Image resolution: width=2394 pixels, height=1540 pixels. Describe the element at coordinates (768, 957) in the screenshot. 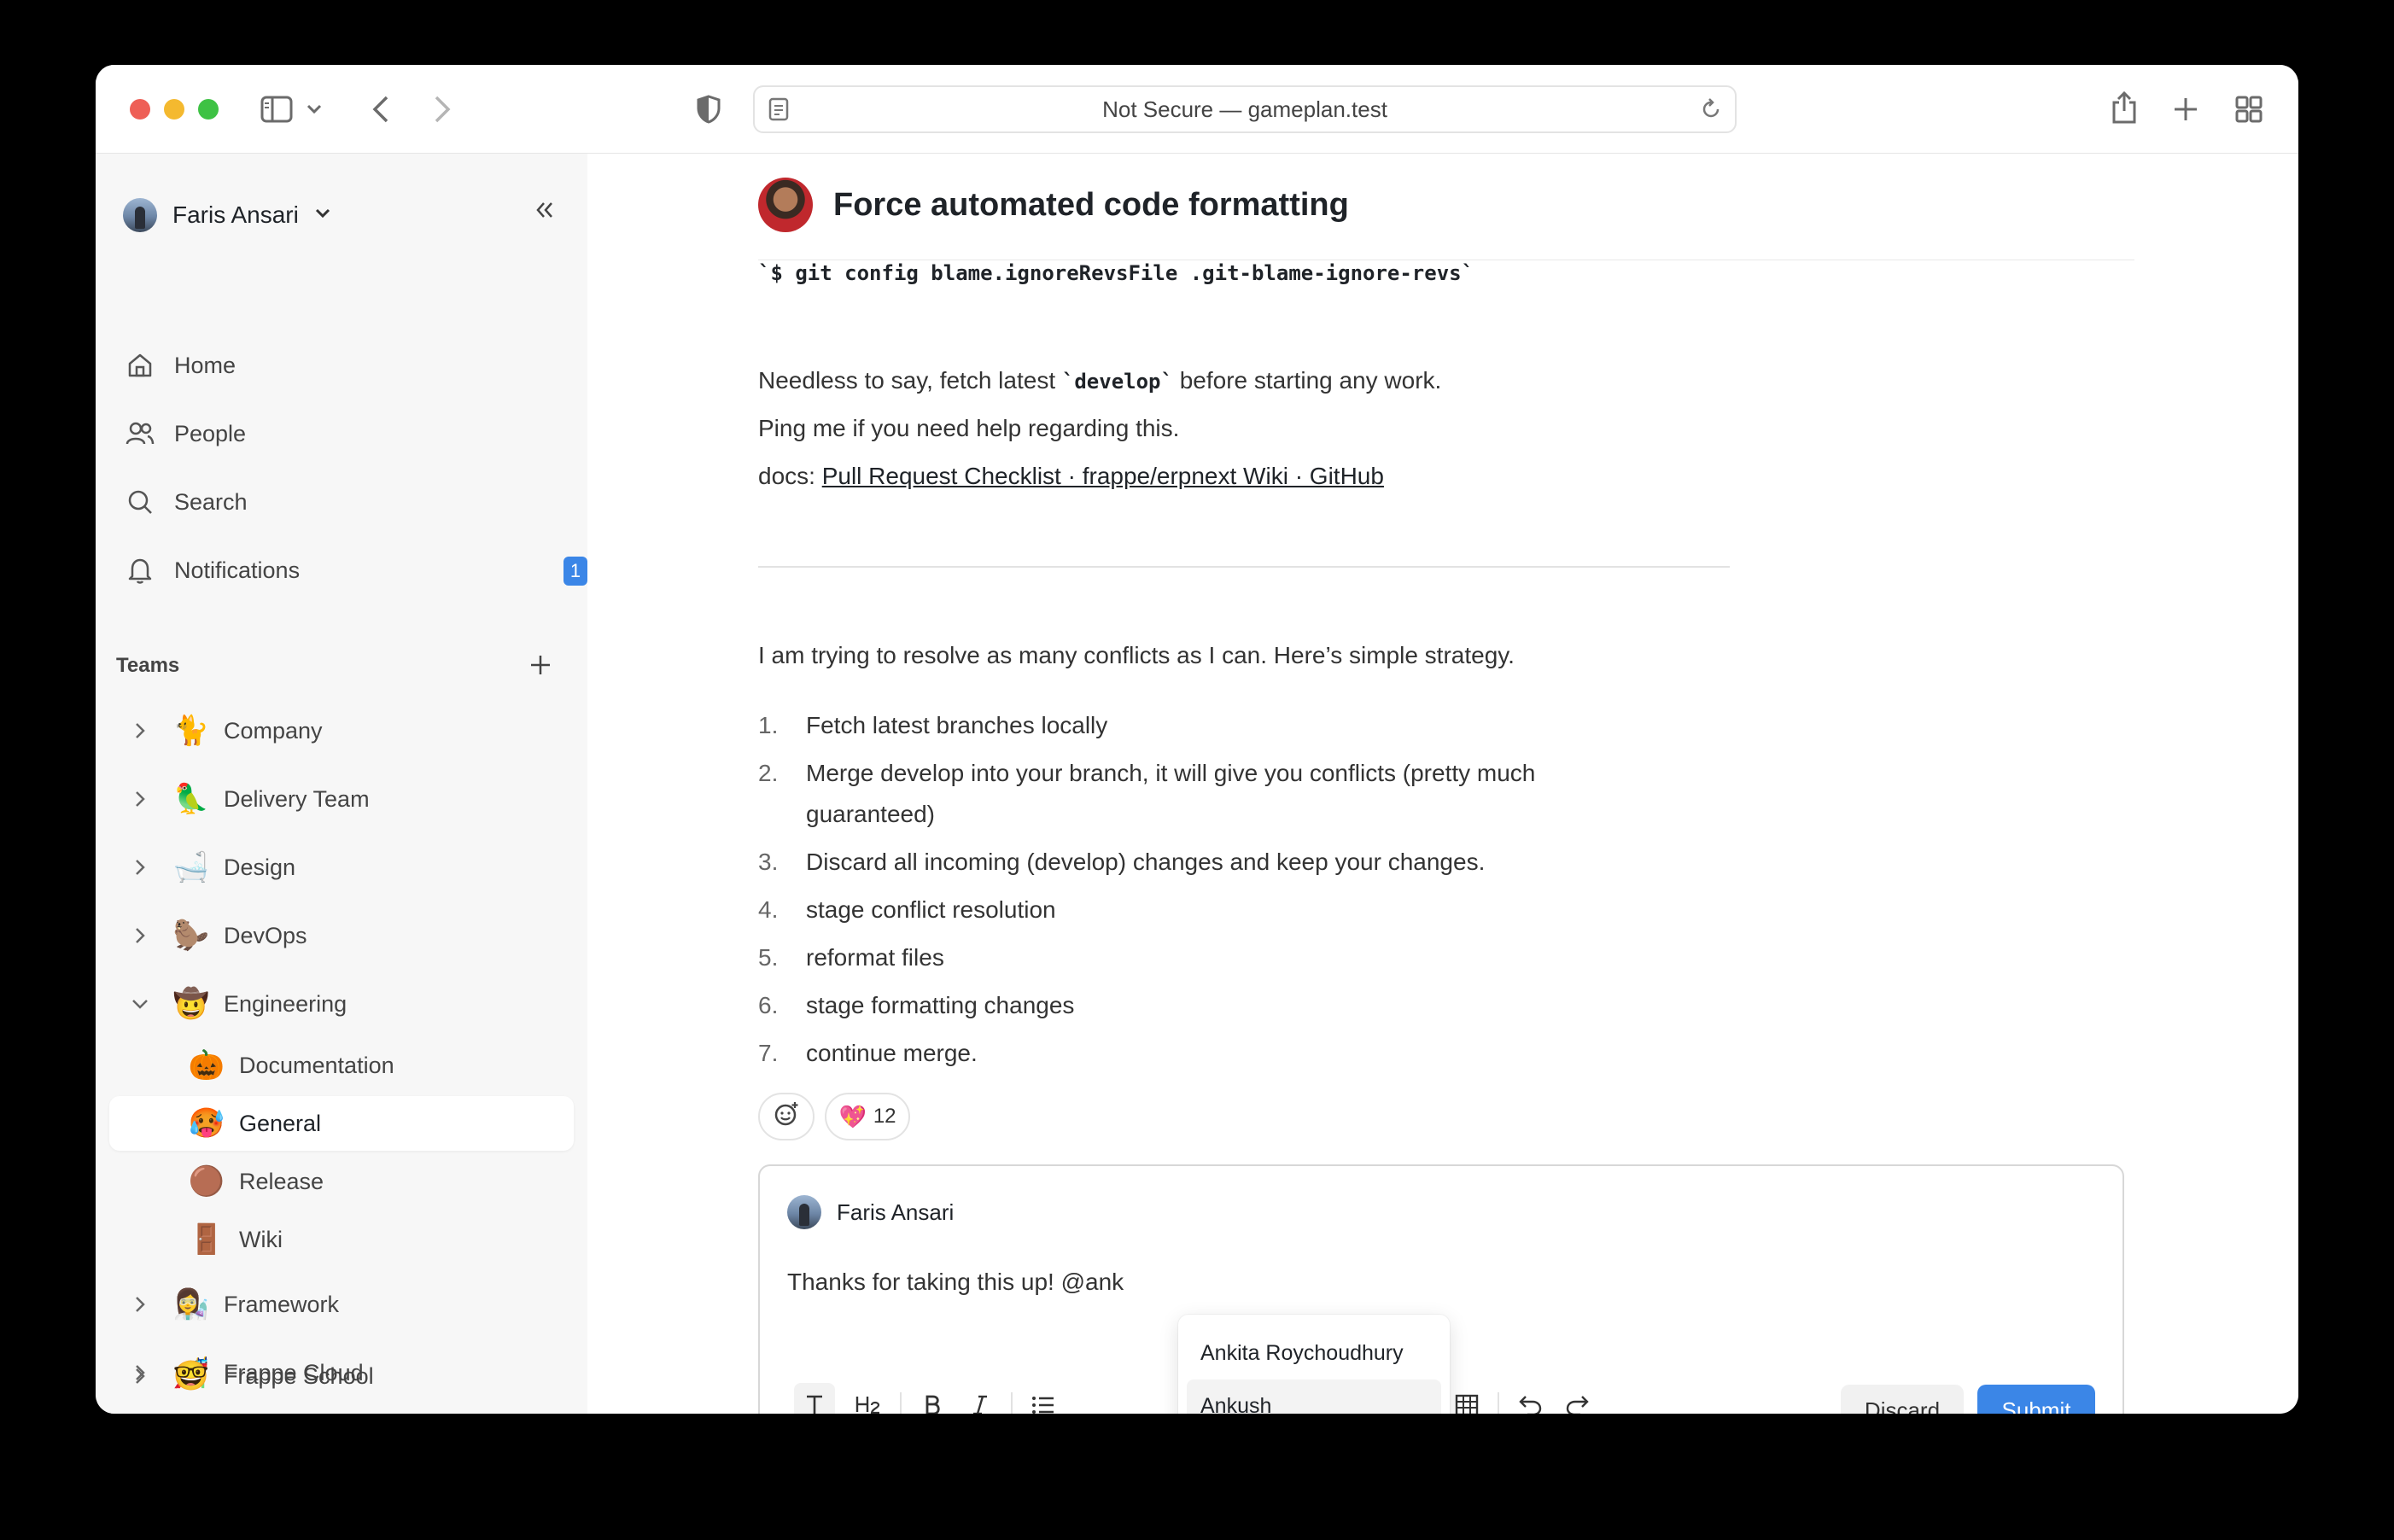

I see `list-number: 5.` at that location.